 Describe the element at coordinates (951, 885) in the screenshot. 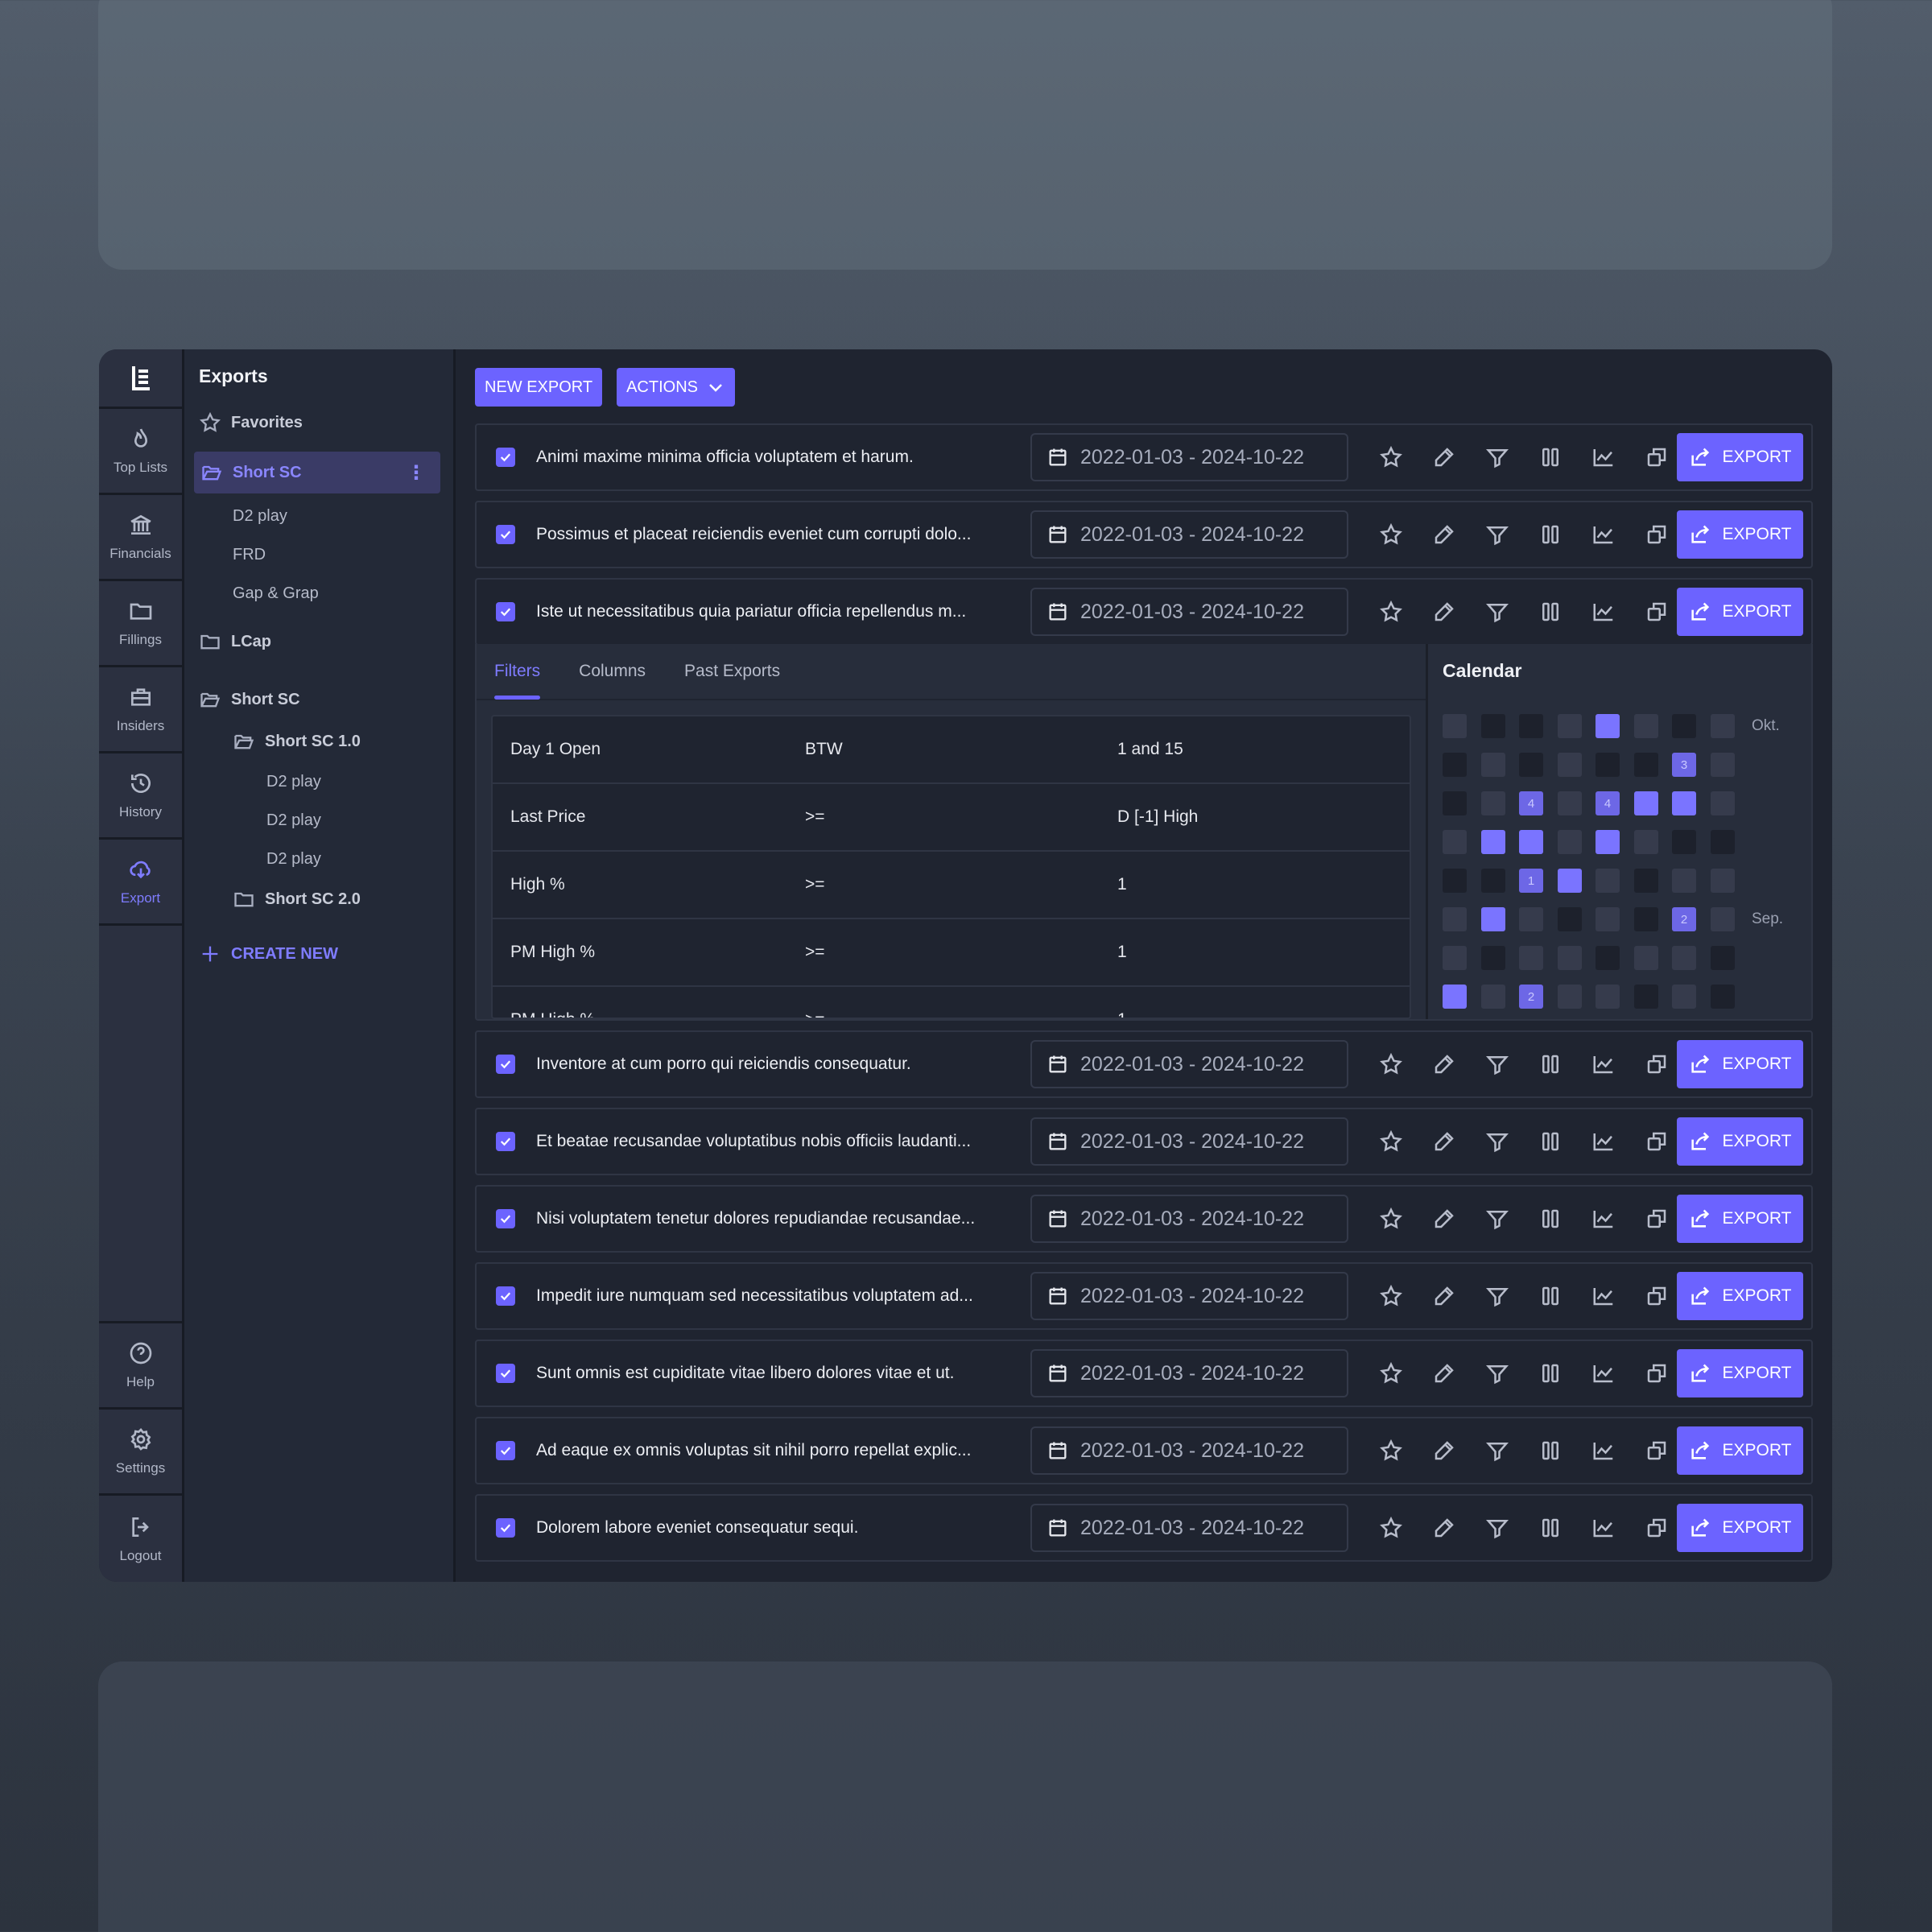

I see `filter-row: High % >= 1` at that location.